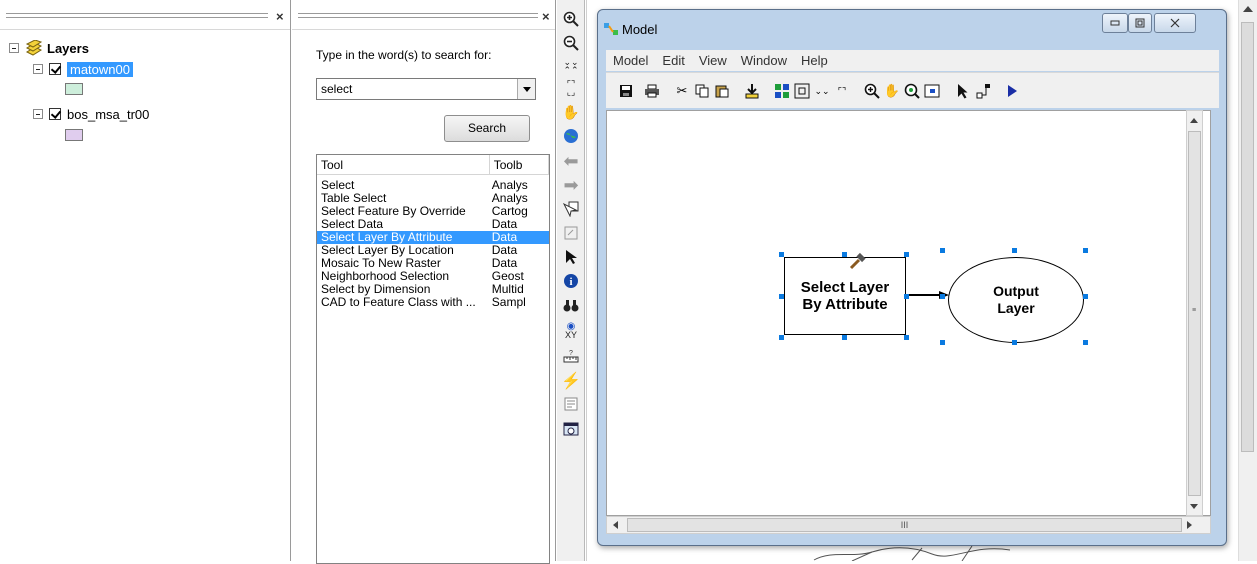 This screenshot has width=1257, height=564. Describe the element at coordinates (1247, 237) in the screenshot. I see `map-scroll-thumb` at that location.